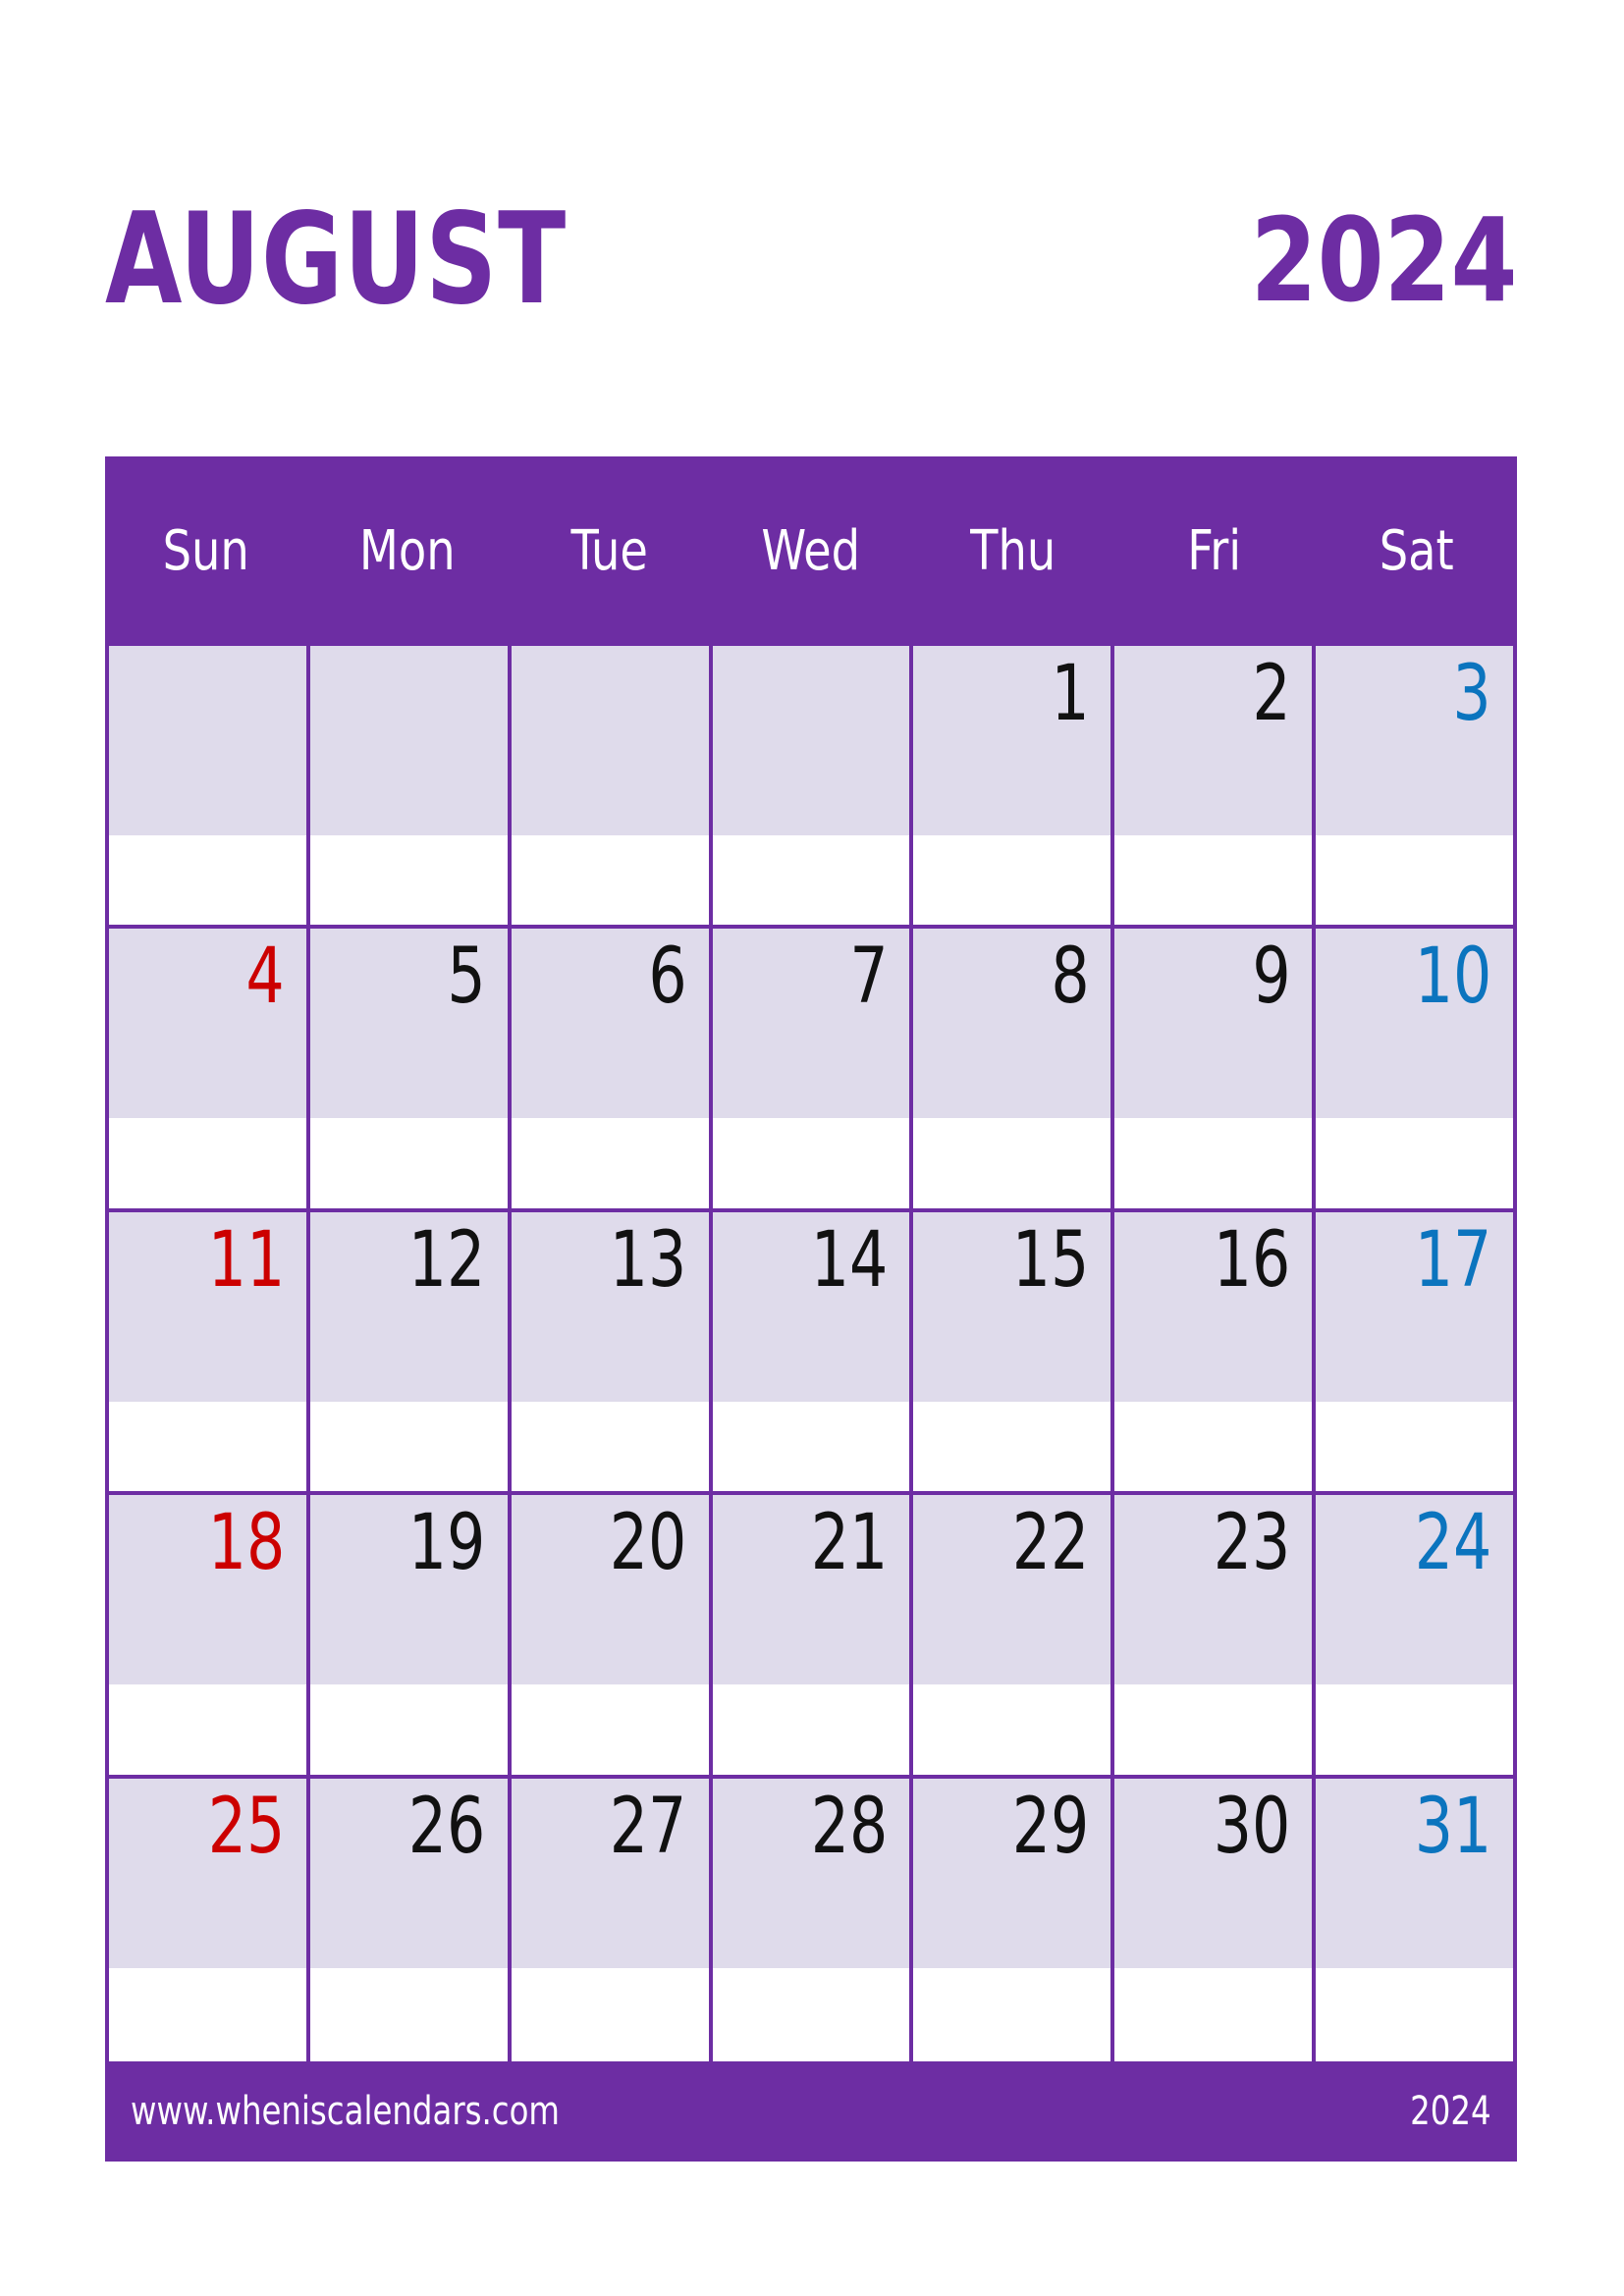 Image resolution: width=1624 pixels, height=2296 pixels. What do you see at coordinates (447, 1544) in the screenshot?
I see `day-number: 19` at bounding box center [447, 1544].